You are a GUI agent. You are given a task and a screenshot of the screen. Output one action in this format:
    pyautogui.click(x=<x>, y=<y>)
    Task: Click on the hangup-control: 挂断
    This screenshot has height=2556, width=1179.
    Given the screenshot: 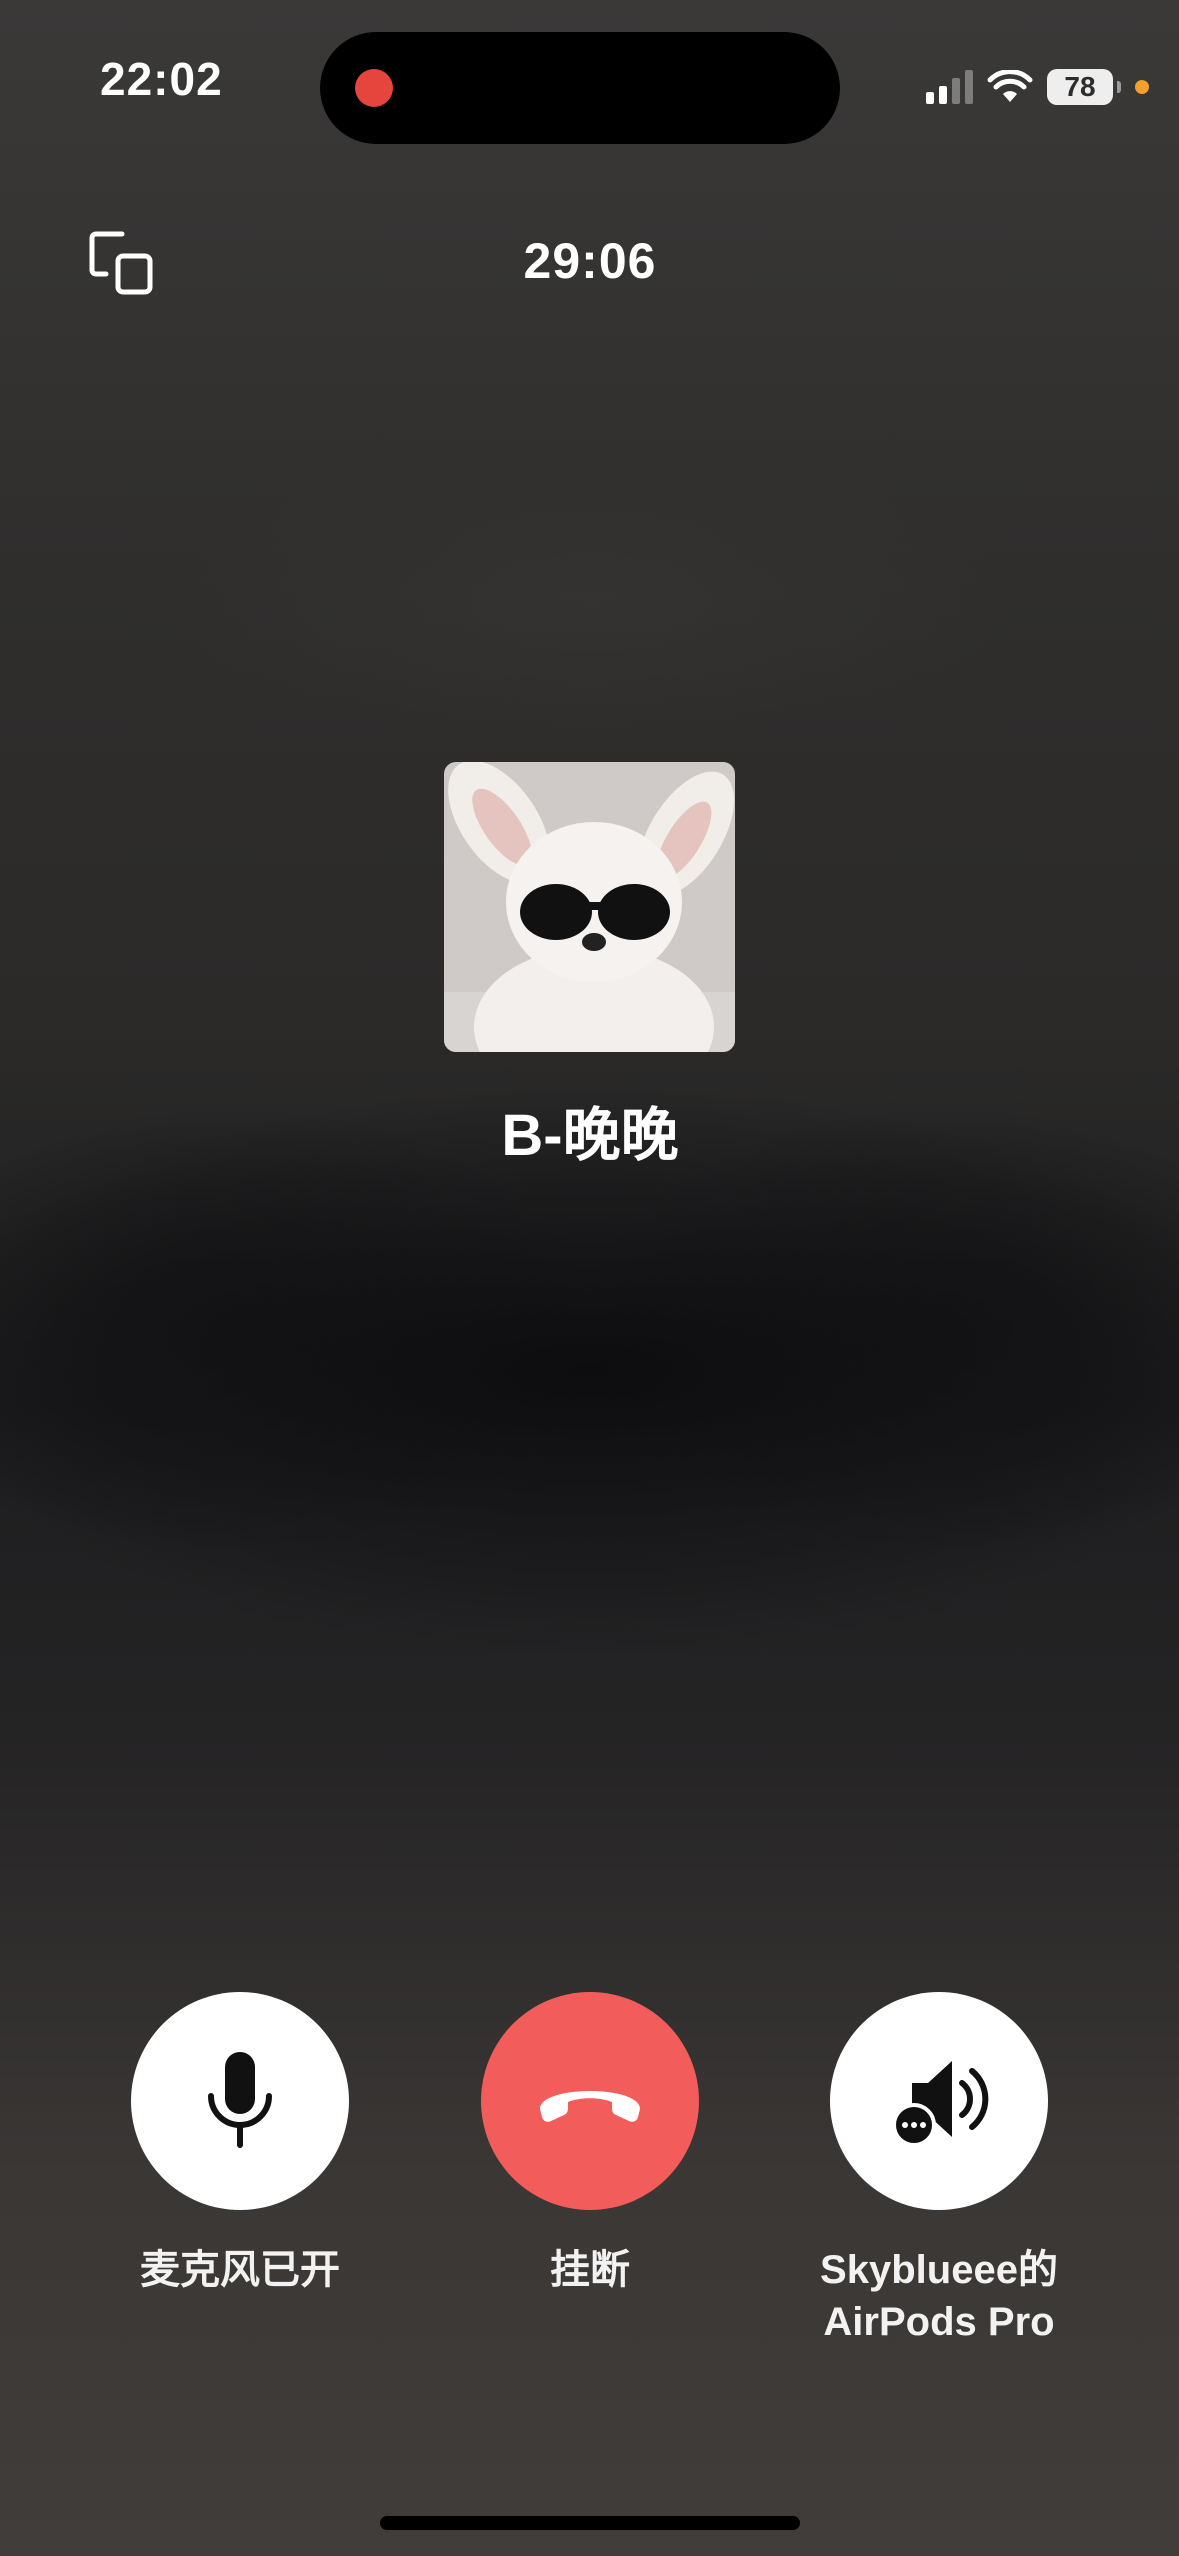 What is the action you would take?
    pyautogui.click(x=590, y=2144)
    